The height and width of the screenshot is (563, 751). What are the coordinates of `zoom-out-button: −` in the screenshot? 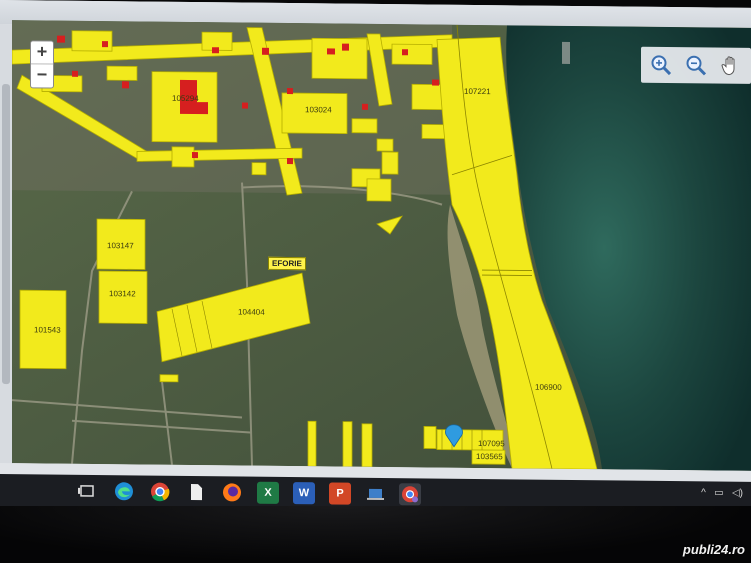 It's located at (42, 75).